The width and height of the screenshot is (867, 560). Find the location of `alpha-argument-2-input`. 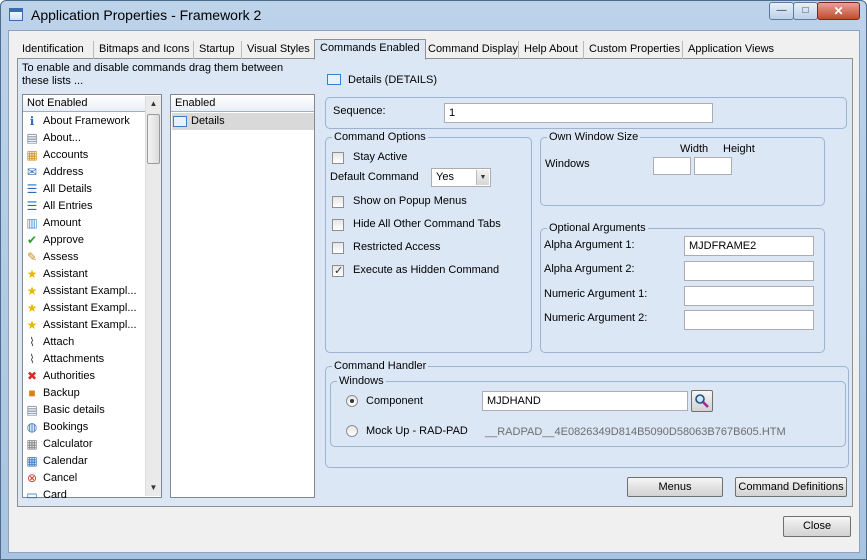

alpha-argument-2-input is located at coordinates (749, 271).